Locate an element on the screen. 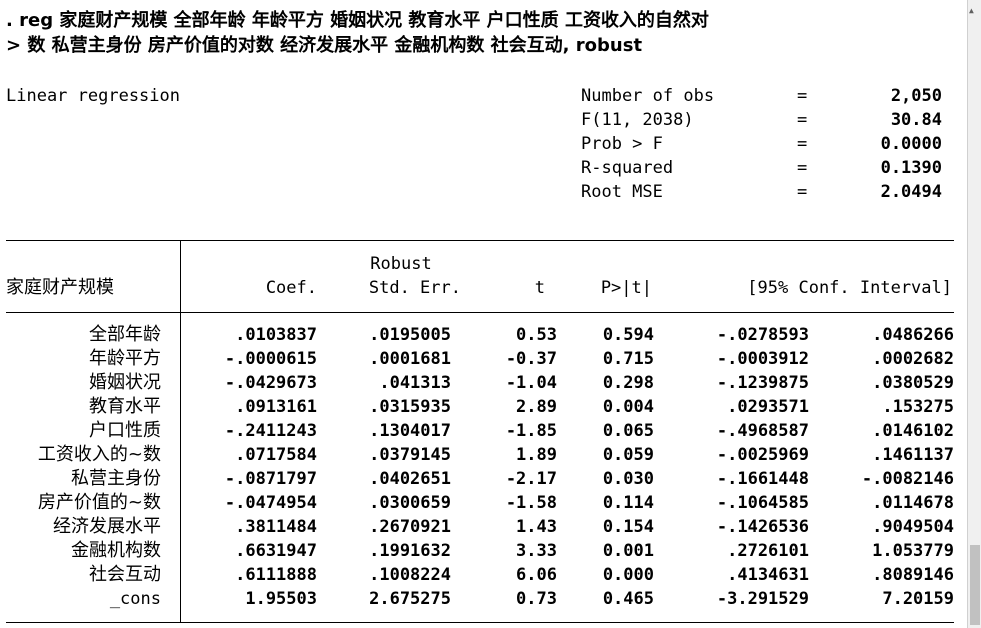  cell-coef: -.0474954 is located at coordinates (270, 503).